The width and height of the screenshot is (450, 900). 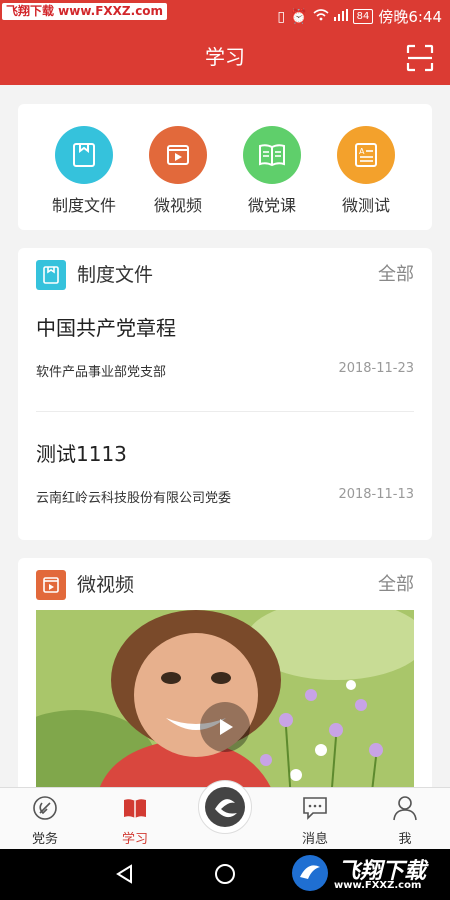 I want to click on document-item: 测试1113 云南红岭云科技股份有限公司党委 2018-11-13, so click(x=225, y=472).